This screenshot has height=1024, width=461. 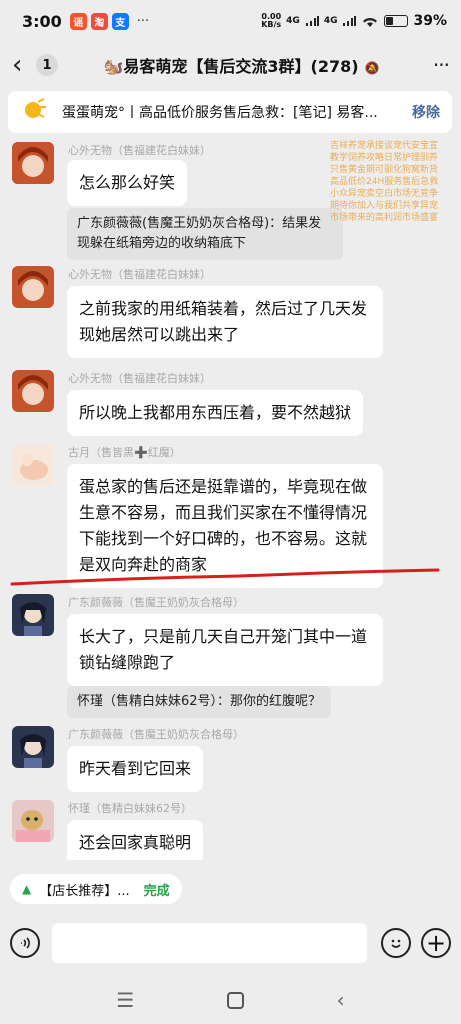 What do you see at coordinates (235, 1000) in the screenshot?
I see `home-icon` at bounding box center [235, 1000].